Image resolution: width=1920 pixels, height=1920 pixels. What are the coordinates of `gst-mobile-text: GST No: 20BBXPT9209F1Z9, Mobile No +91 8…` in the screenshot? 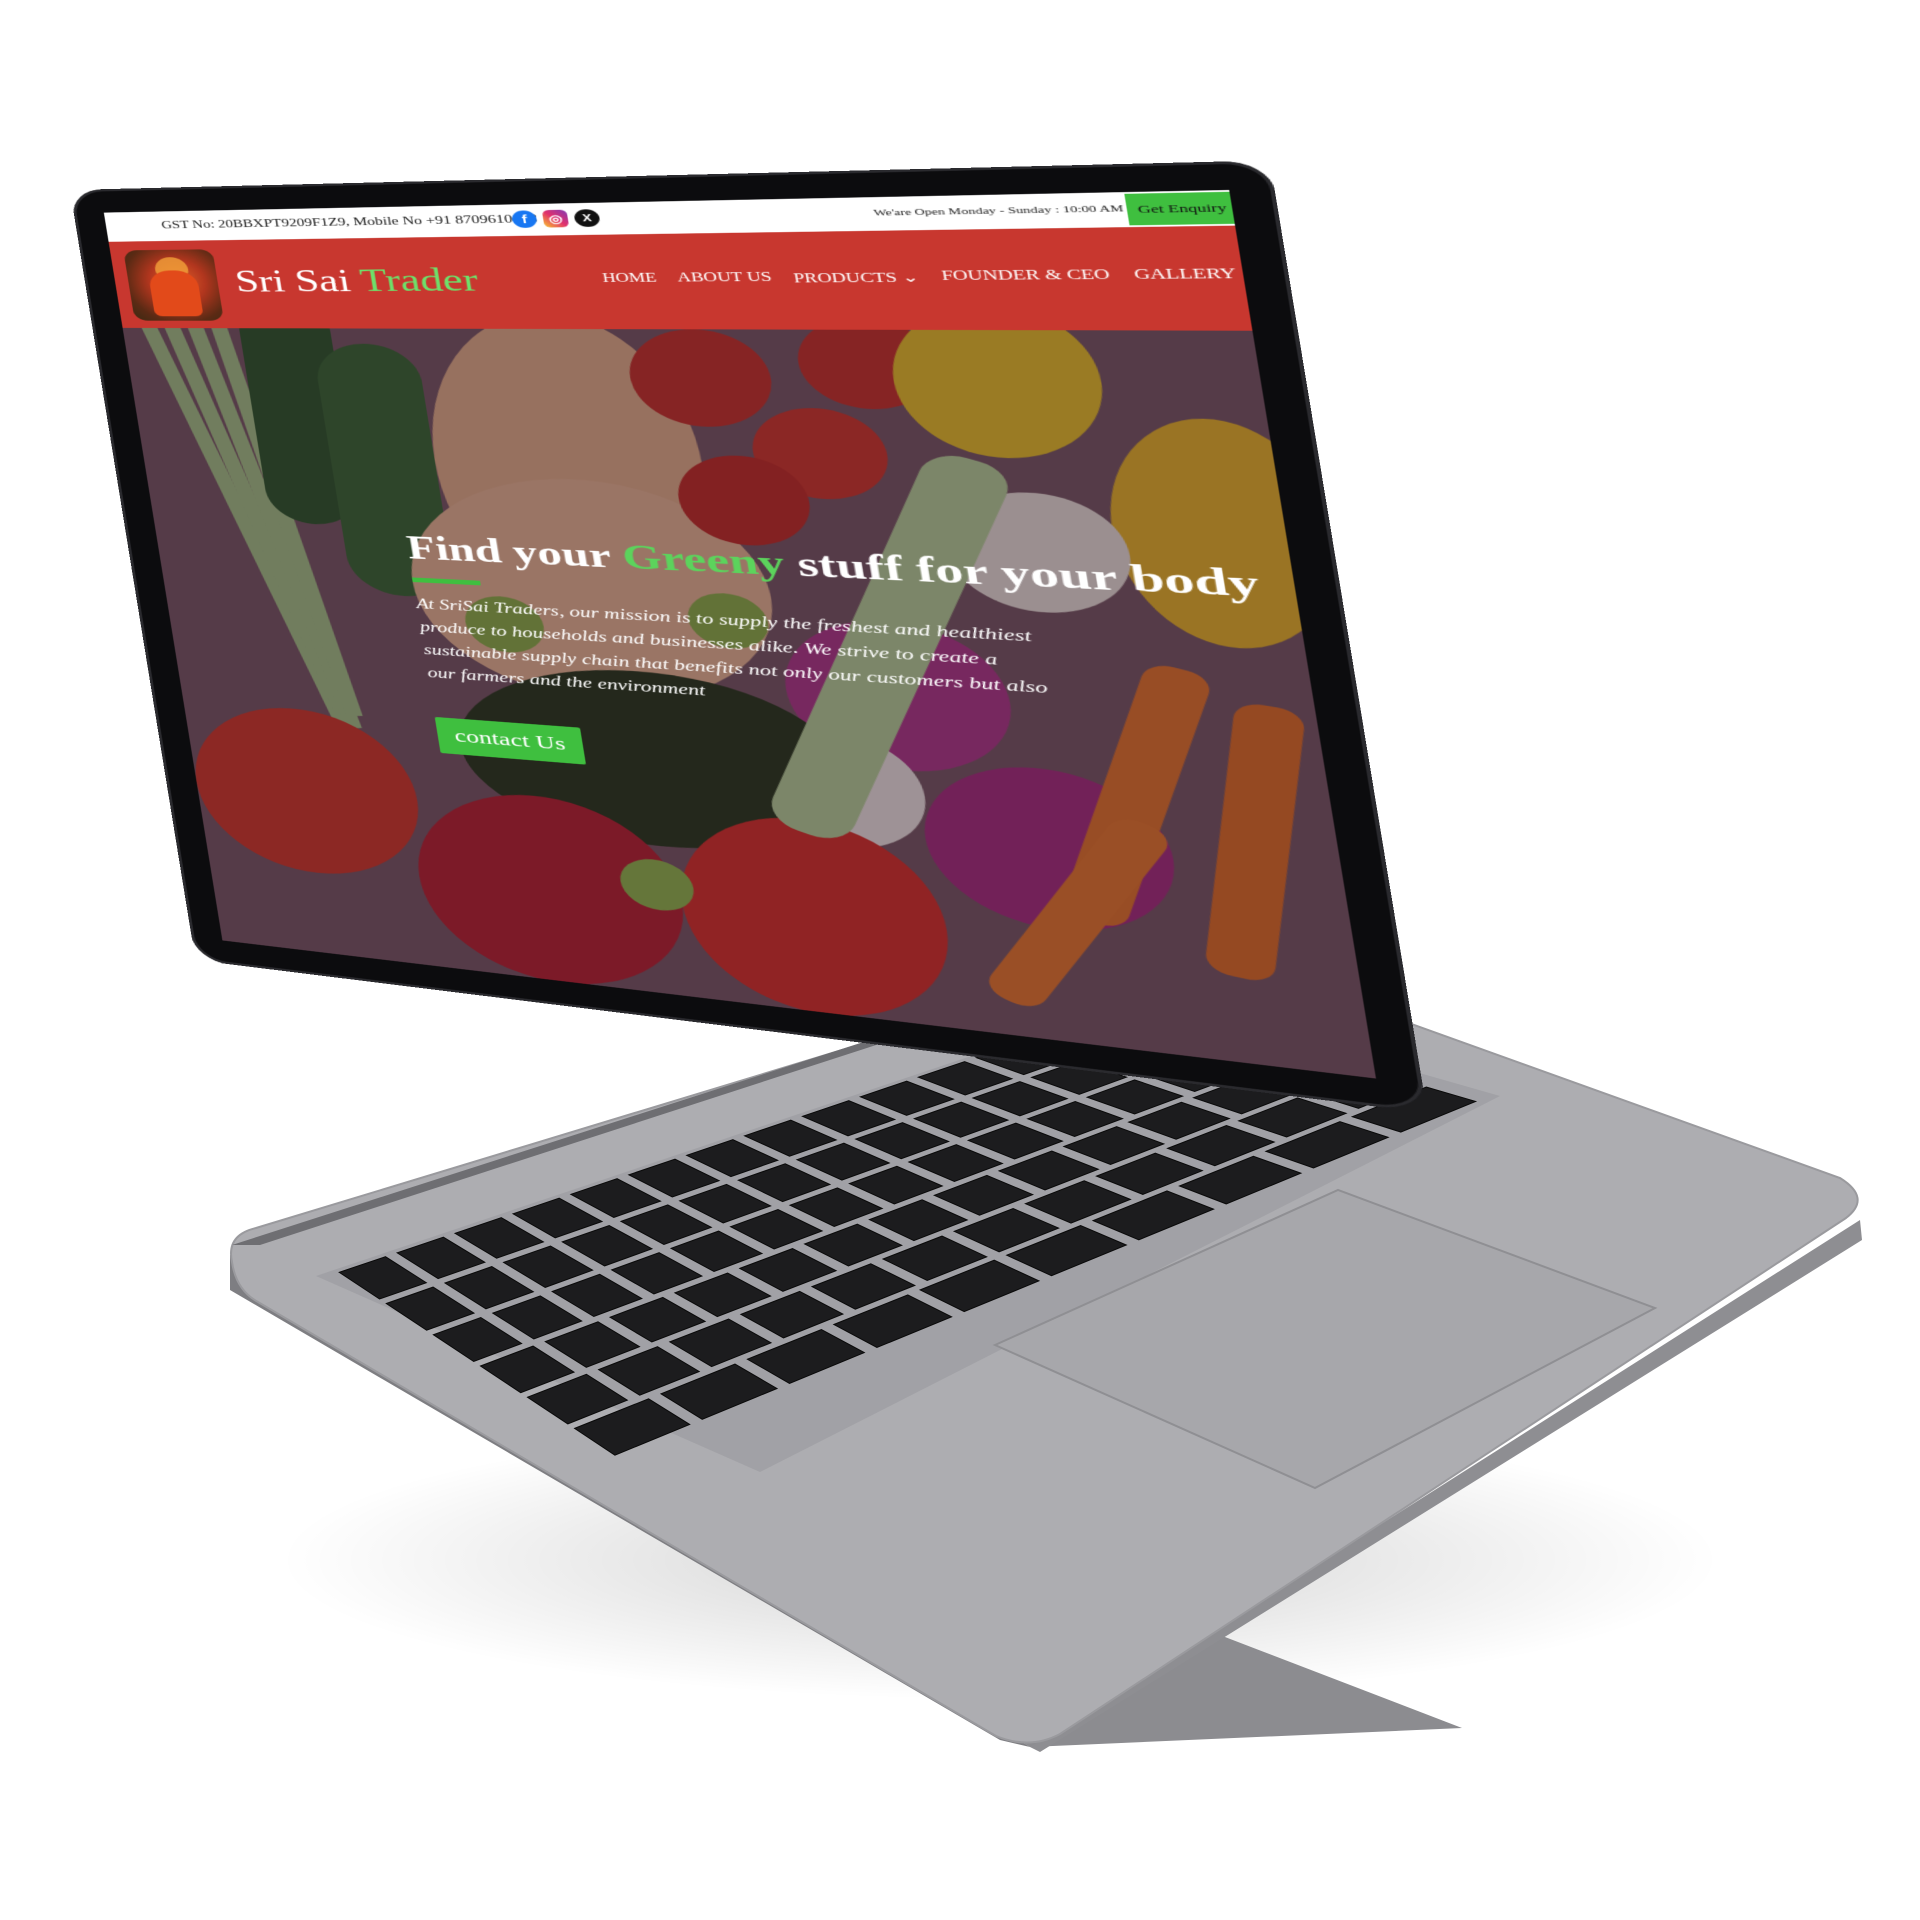 It's located at (350, 223).